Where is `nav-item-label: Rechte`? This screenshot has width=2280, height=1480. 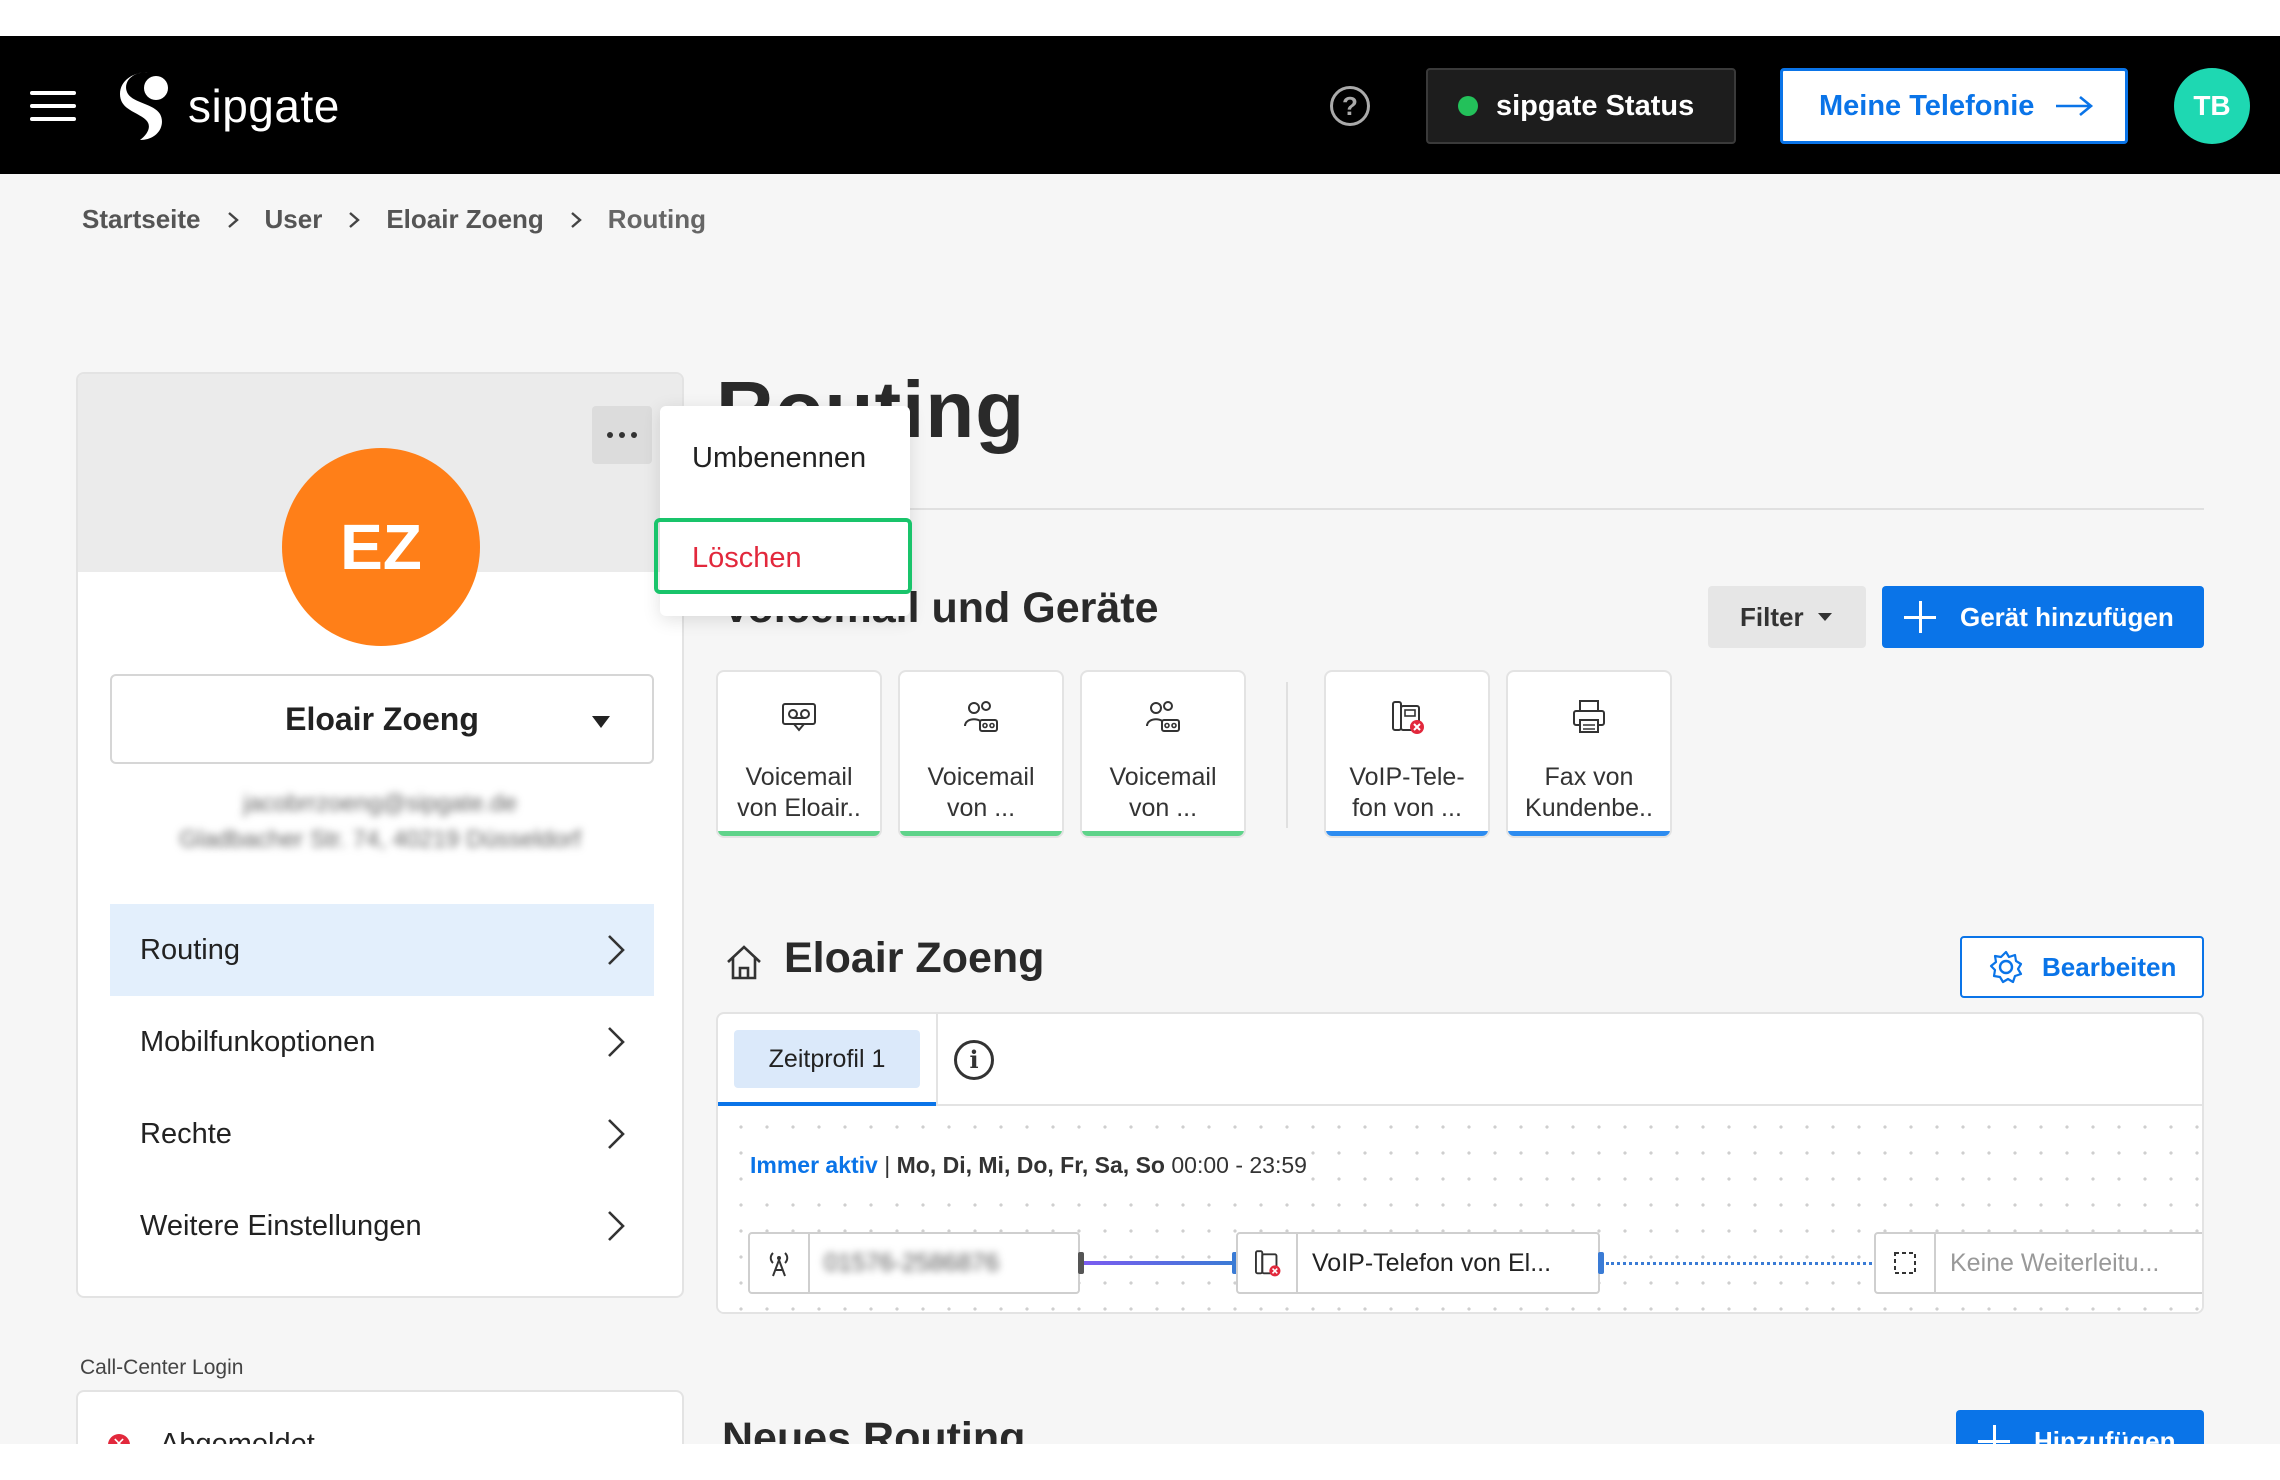 nav-item-label: Rechte is located at coordinates (186, 1133).